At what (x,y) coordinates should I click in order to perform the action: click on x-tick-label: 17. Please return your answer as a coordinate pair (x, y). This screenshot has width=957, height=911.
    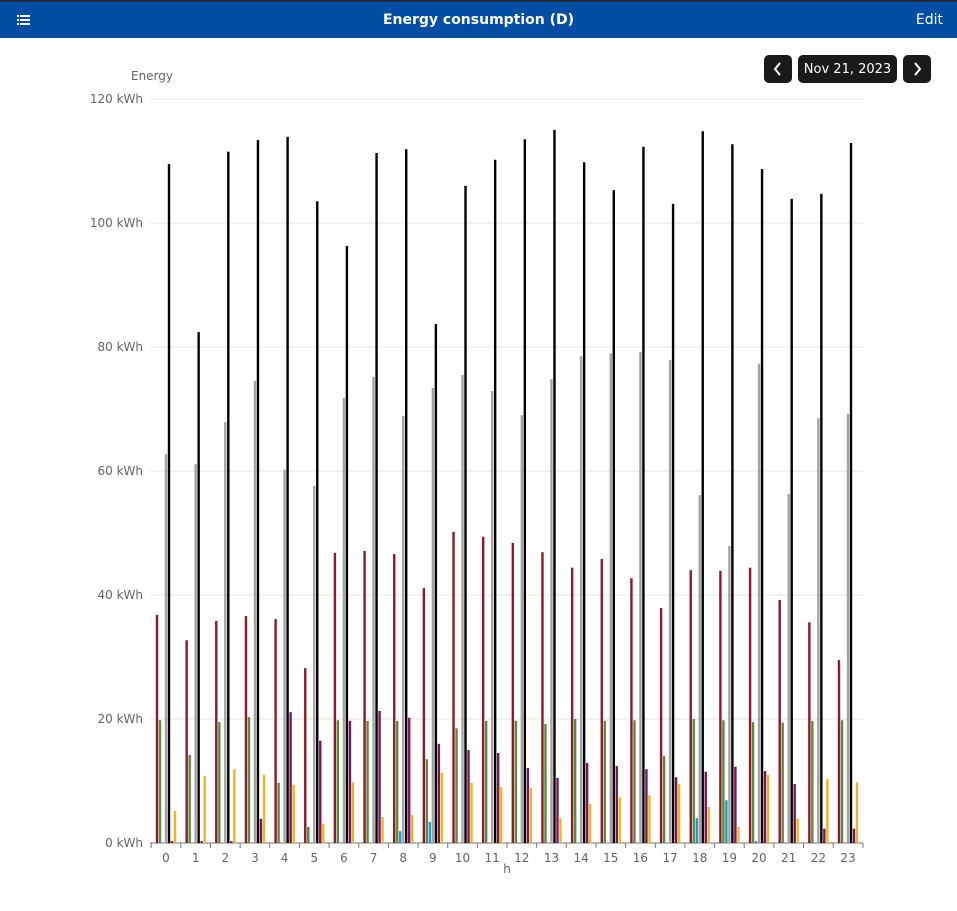
    Looking at the image, I should click on (669, 858).